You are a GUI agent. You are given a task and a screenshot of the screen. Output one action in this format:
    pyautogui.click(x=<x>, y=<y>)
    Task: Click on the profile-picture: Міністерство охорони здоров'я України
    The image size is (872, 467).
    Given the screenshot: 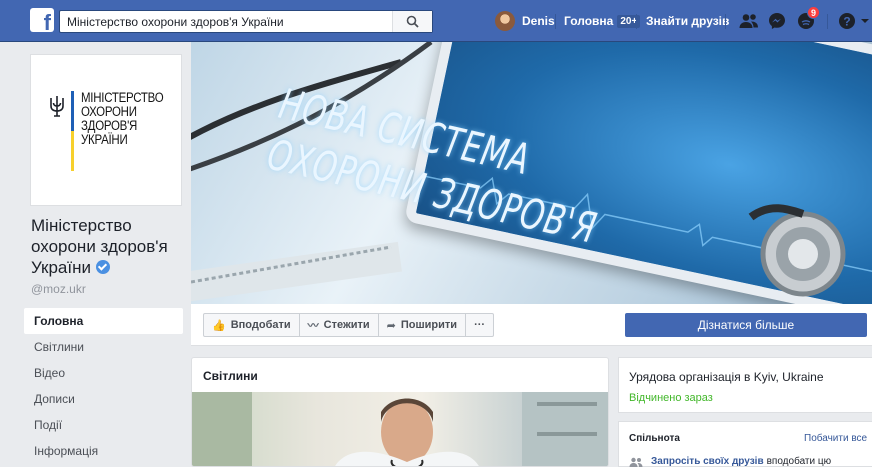 What is the action you would take?
    pyautogui.click(x=106, y=130)
    